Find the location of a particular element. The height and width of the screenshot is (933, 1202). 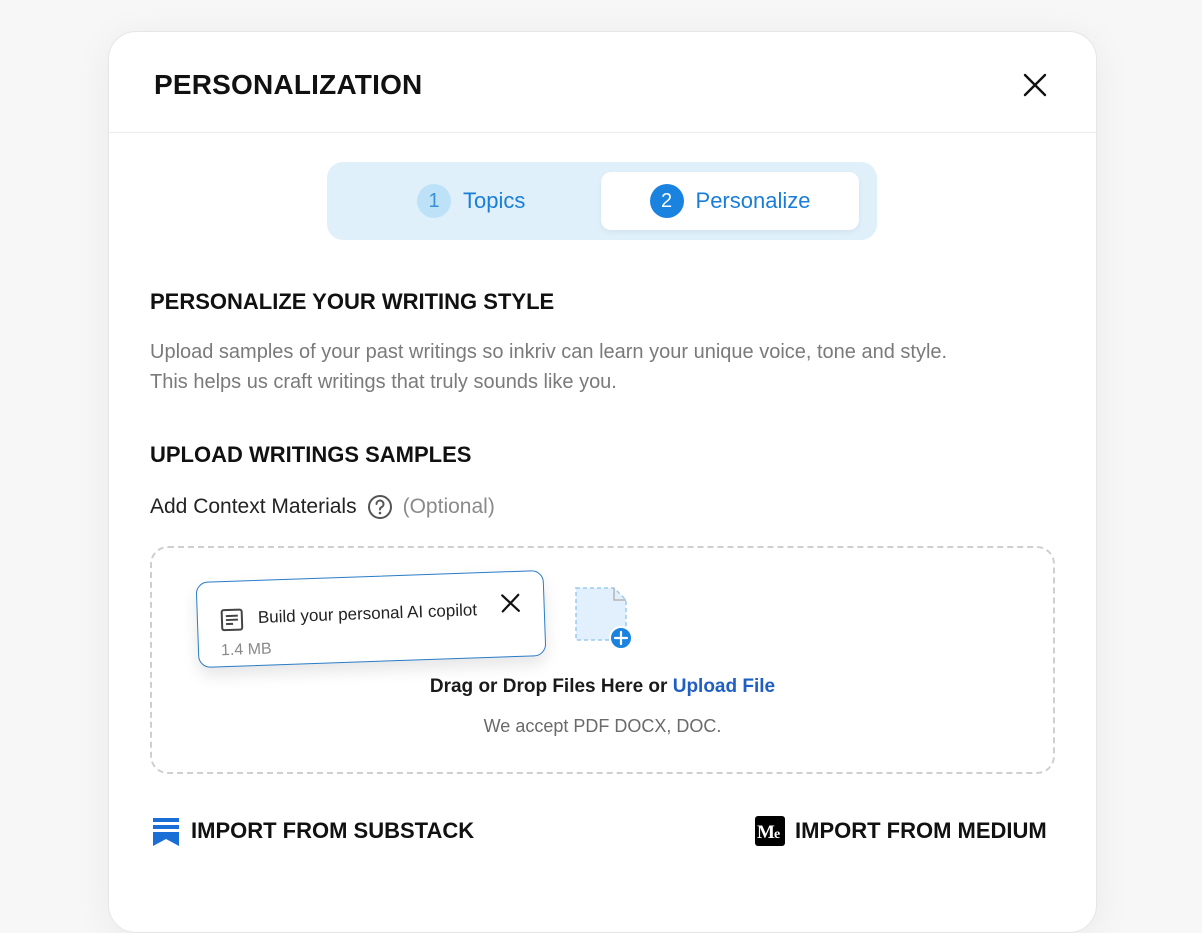

step-label: Topics is located at coordinates (494, 200).